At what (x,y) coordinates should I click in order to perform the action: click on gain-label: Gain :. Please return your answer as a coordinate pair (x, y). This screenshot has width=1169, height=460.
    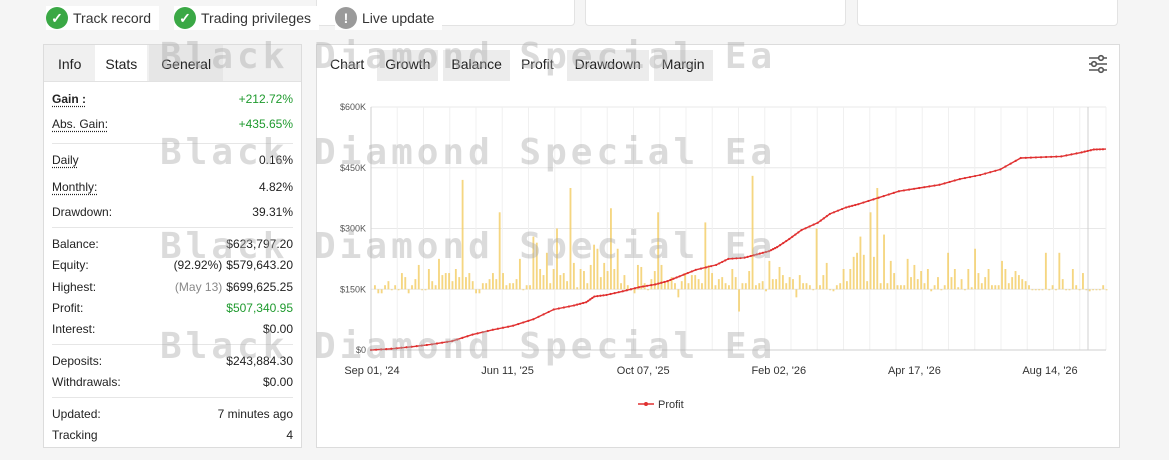
    Looking at the image, I should click on (145, 99).